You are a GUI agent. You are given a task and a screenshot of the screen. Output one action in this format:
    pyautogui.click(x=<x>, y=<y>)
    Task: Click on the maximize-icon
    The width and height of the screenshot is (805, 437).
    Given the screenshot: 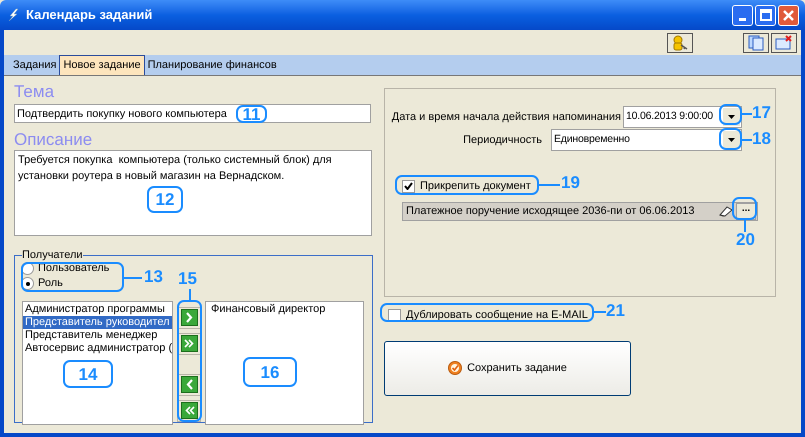 What is the action you would take?
    pyautogui.click(x=766, y=15)
    